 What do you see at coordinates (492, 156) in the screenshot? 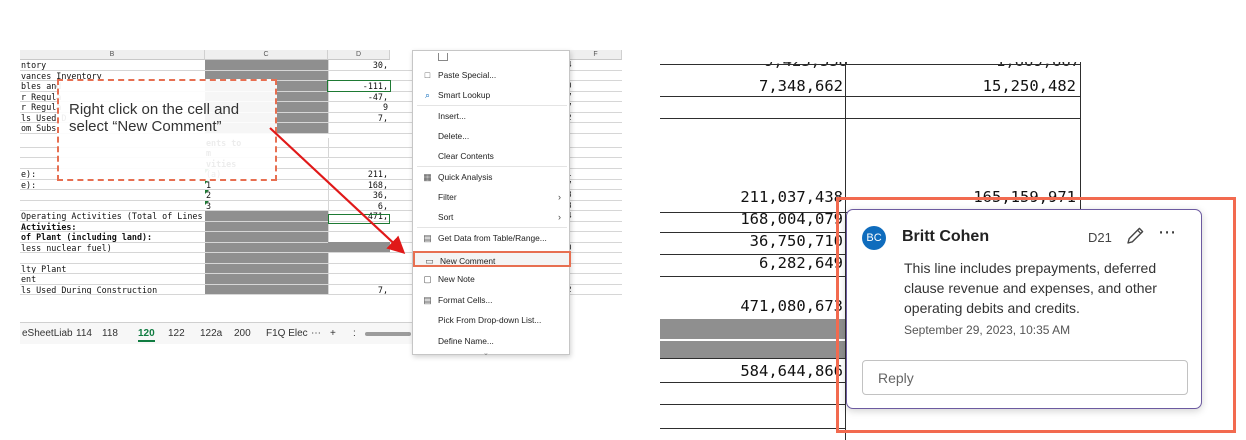
I see `menu-item-clear-contents: Clear Contents` at bounding box center [492, 156].